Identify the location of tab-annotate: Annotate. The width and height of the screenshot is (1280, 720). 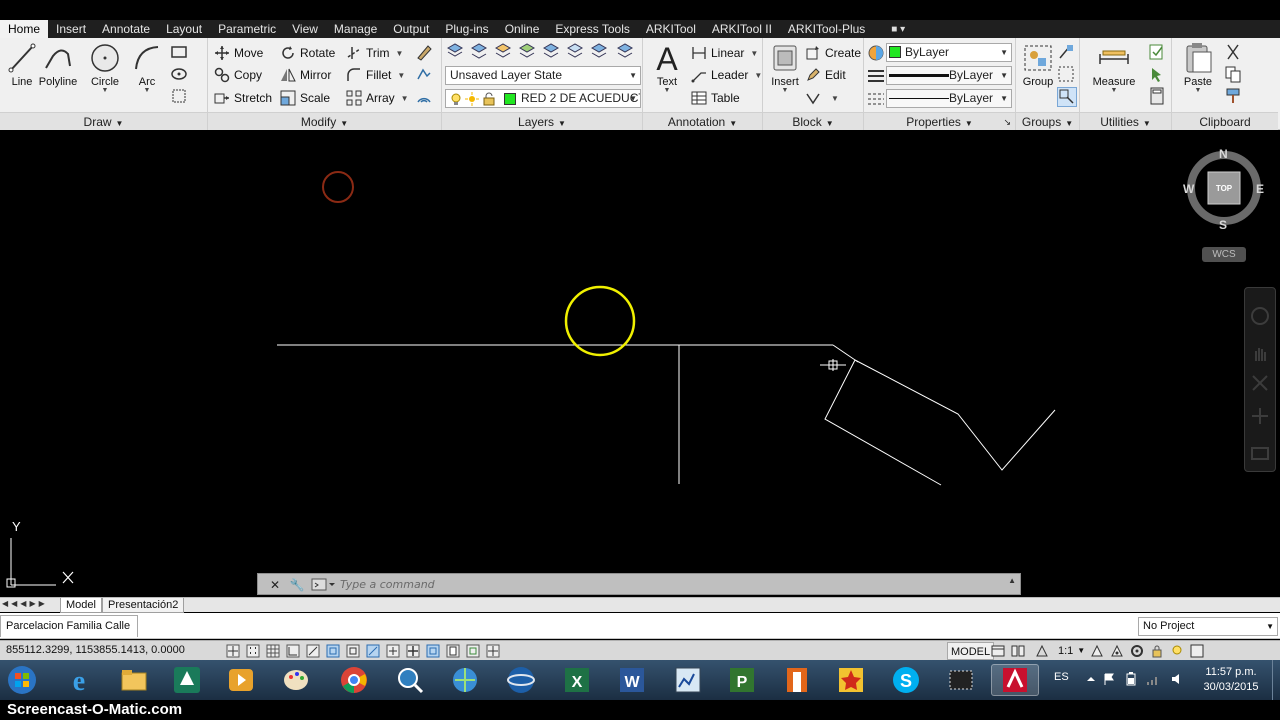
(126, 29).